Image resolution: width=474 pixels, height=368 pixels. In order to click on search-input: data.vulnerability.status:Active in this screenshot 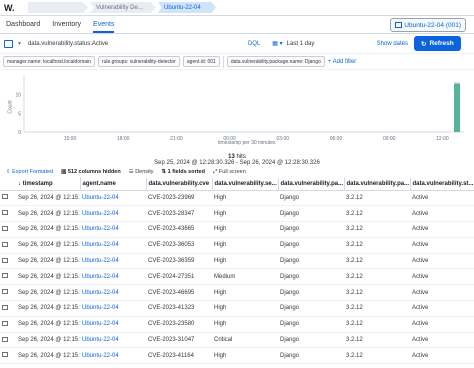, I will do `click(138, 44)`.